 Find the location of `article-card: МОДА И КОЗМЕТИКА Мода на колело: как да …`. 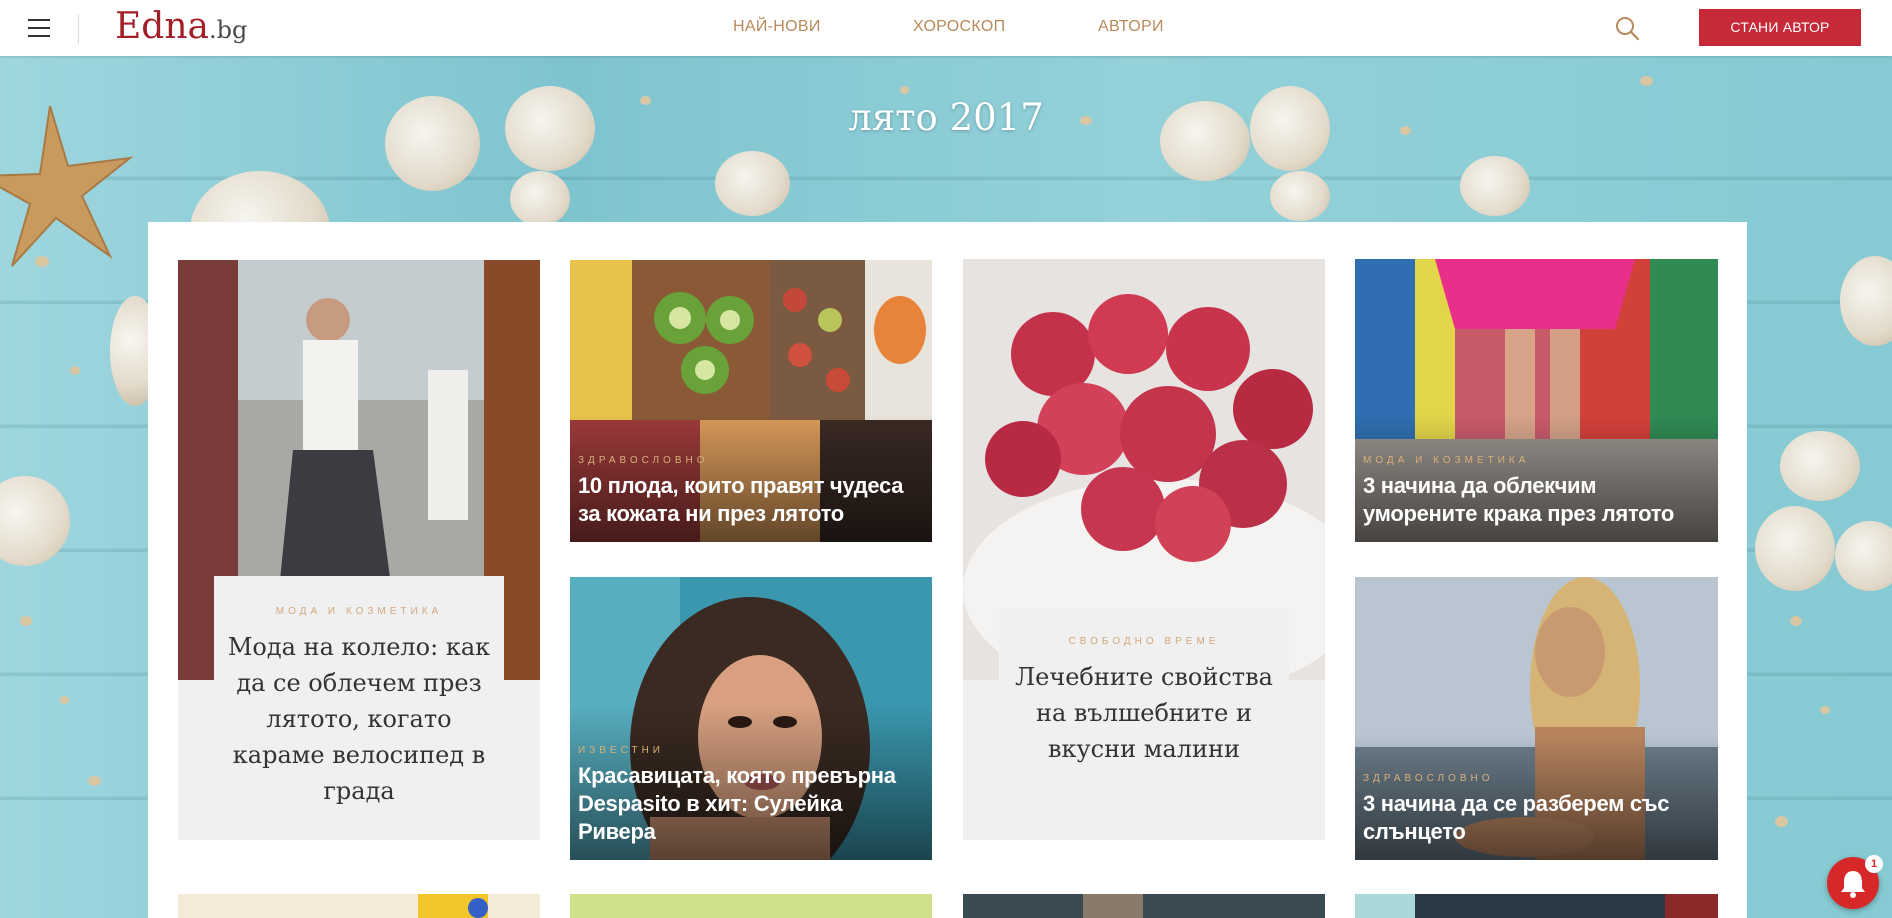

article-card: МОДА И КОЗМЕТИКА Мода на колело: как да … is located at coordinates (359, 550).